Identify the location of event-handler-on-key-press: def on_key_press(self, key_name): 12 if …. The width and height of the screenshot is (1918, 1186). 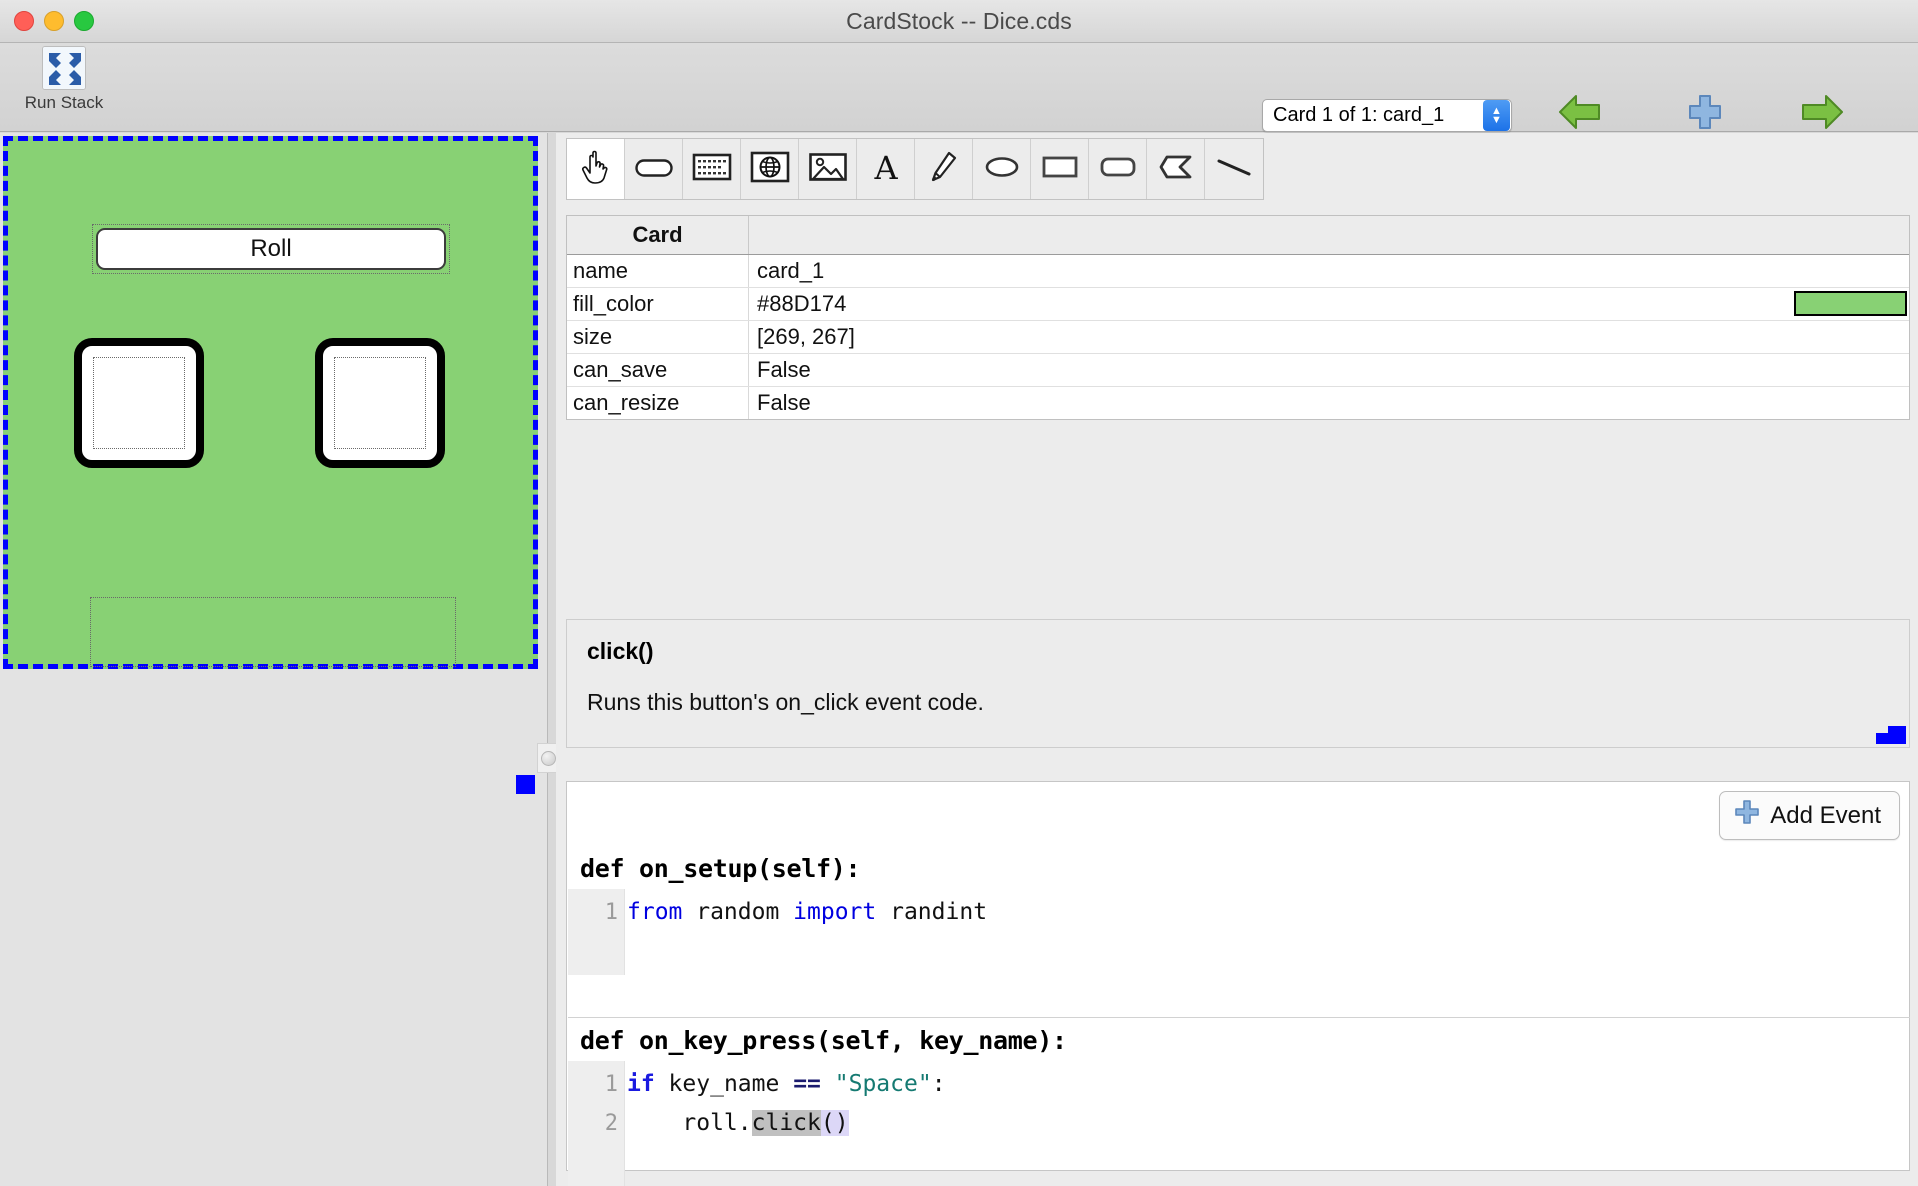
(1239, 1101).